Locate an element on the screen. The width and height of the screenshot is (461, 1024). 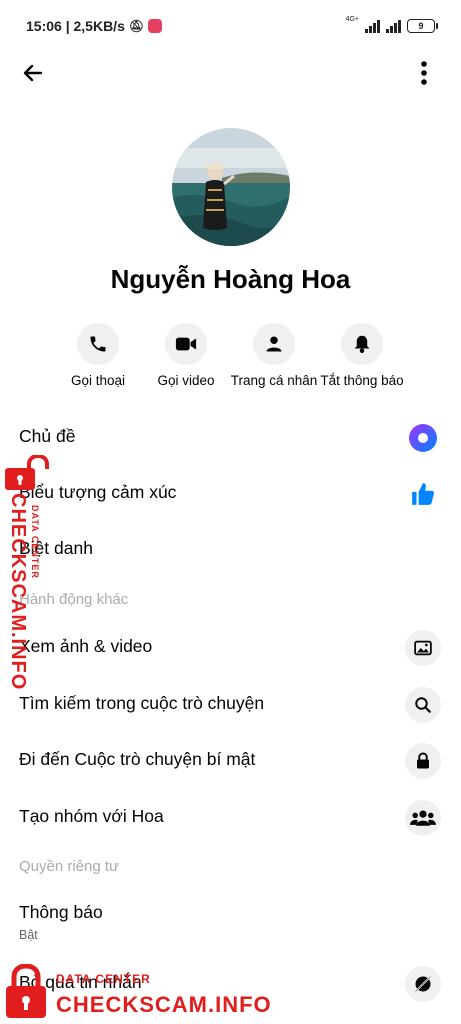
mute-notifications-label: Tắt thông báo is located at coordinates (362, 380).